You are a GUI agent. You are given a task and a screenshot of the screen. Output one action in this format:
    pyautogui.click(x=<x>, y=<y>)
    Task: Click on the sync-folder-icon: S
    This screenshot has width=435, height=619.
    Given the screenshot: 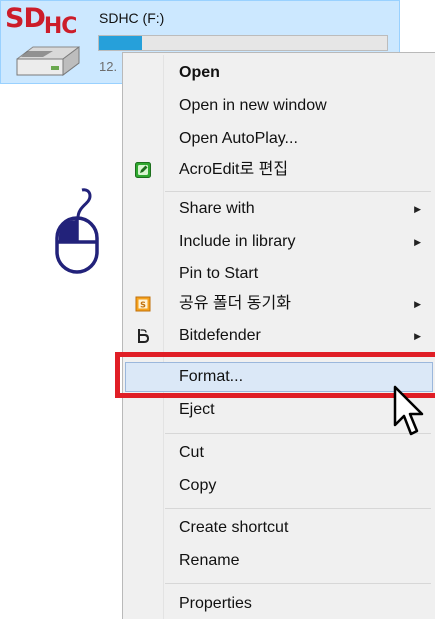 What is the action you would take?
    pyautogui.click(x=143, y=304)
    